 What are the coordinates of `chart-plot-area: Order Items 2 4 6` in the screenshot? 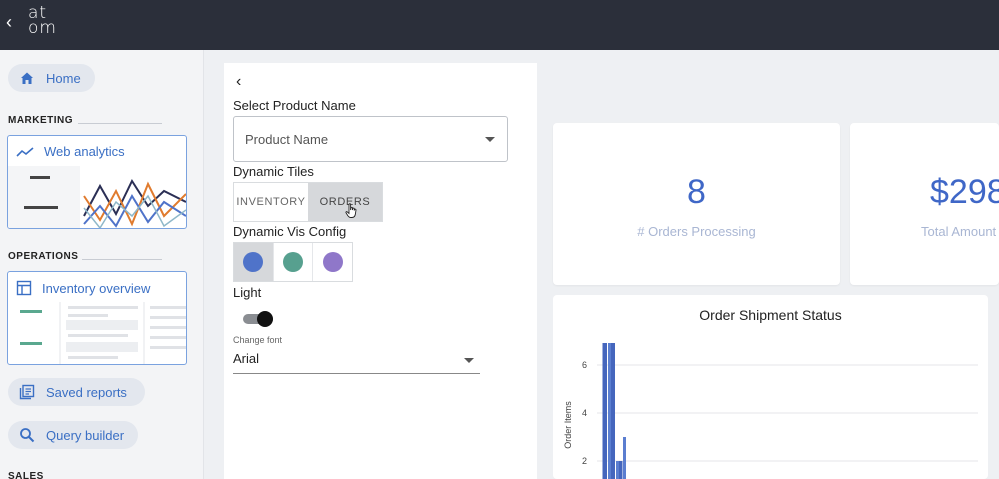 It's located at (770, 411).